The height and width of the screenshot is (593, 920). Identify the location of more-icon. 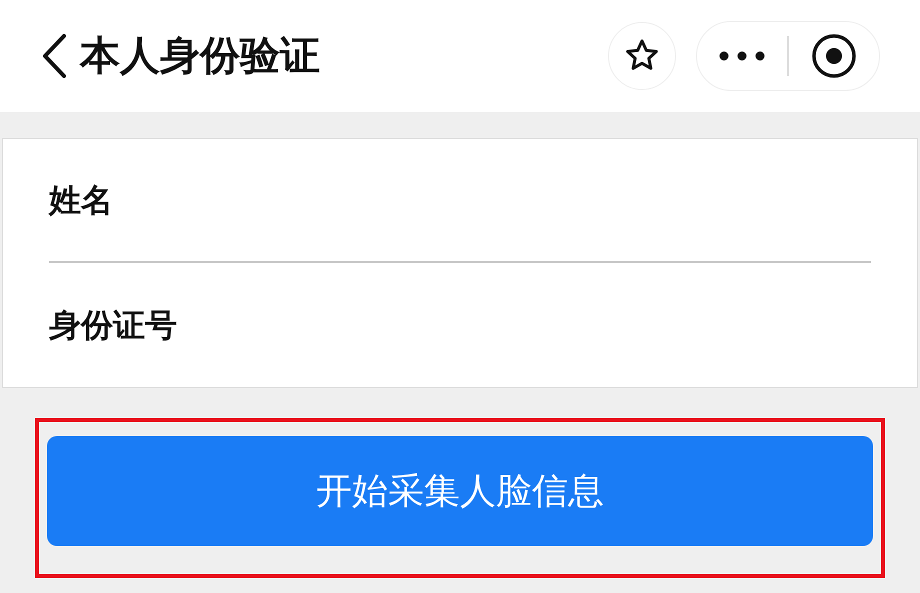
(742, 56).